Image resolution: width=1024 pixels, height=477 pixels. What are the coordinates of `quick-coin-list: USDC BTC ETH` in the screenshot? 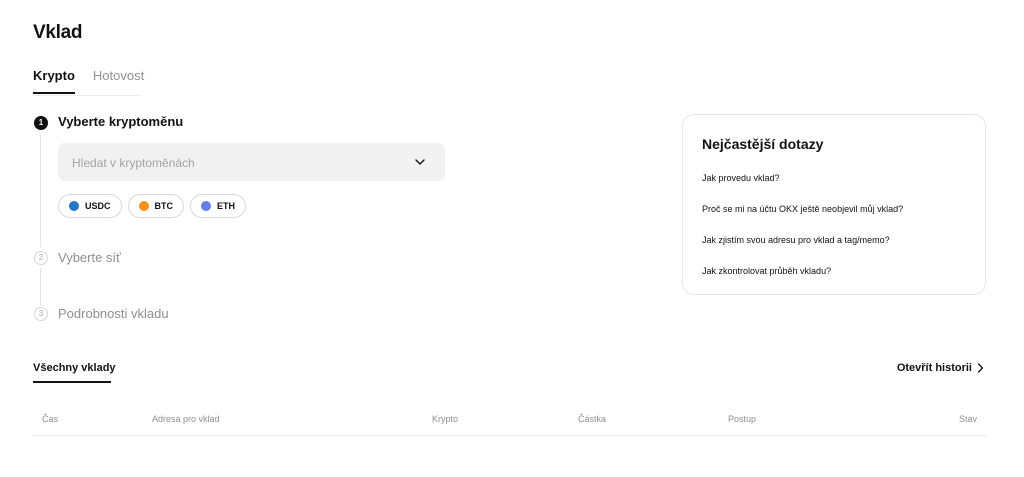 It's located at (155, 206).